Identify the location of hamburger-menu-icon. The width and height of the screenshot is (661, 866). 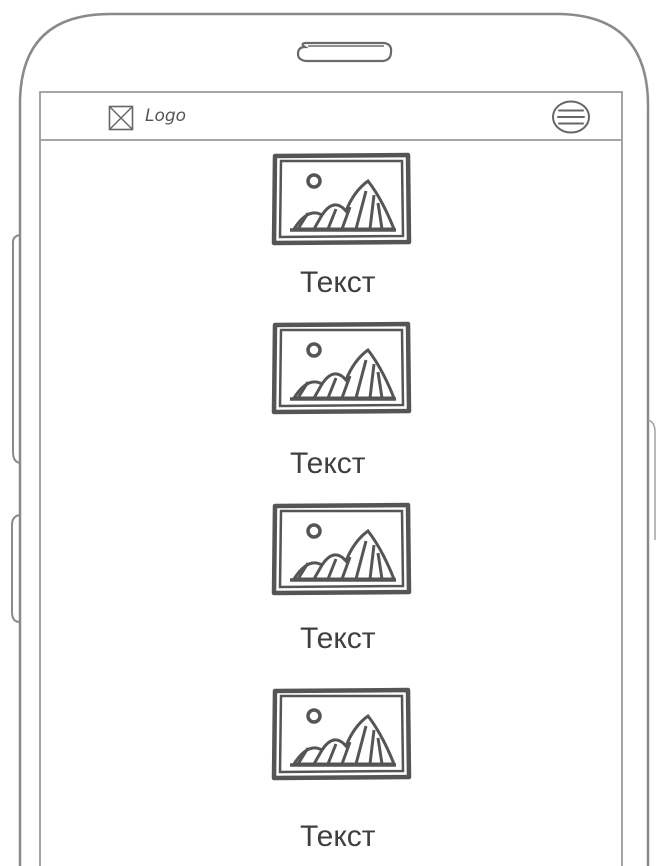
(571, 117).